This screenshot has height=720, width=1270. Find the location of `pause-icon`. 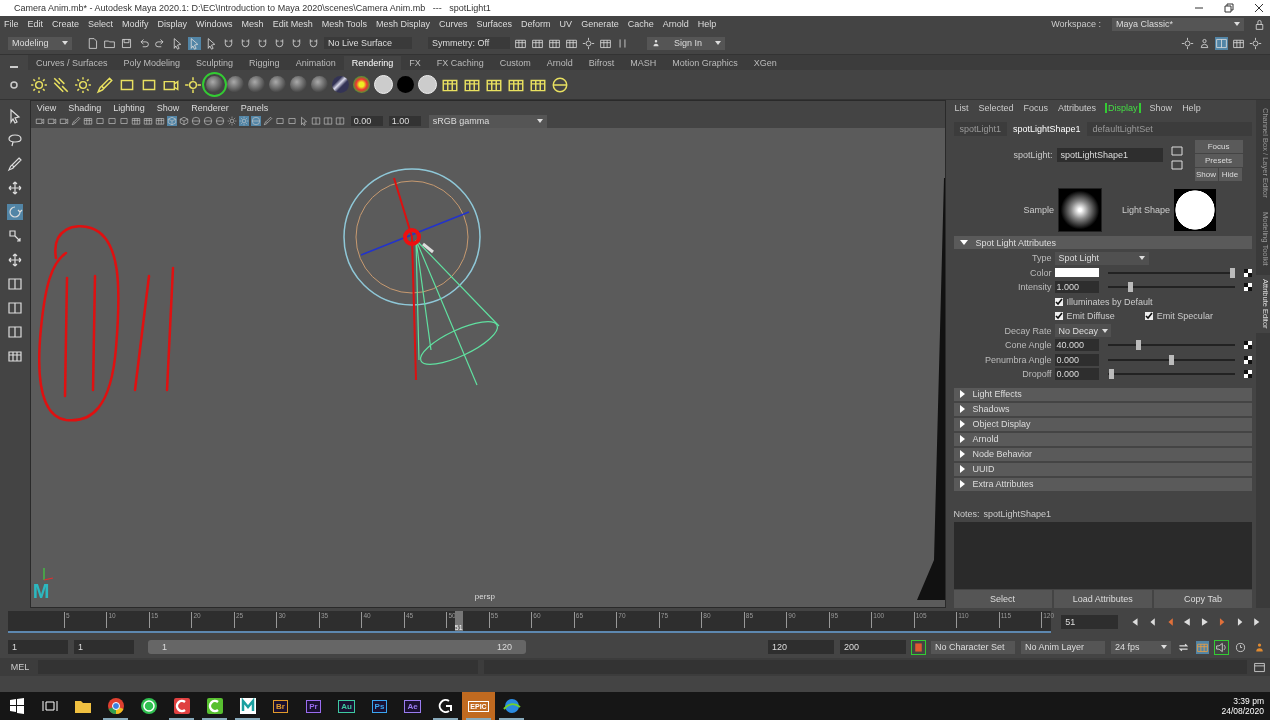

pause-icon is located at coordinates (622, 43).